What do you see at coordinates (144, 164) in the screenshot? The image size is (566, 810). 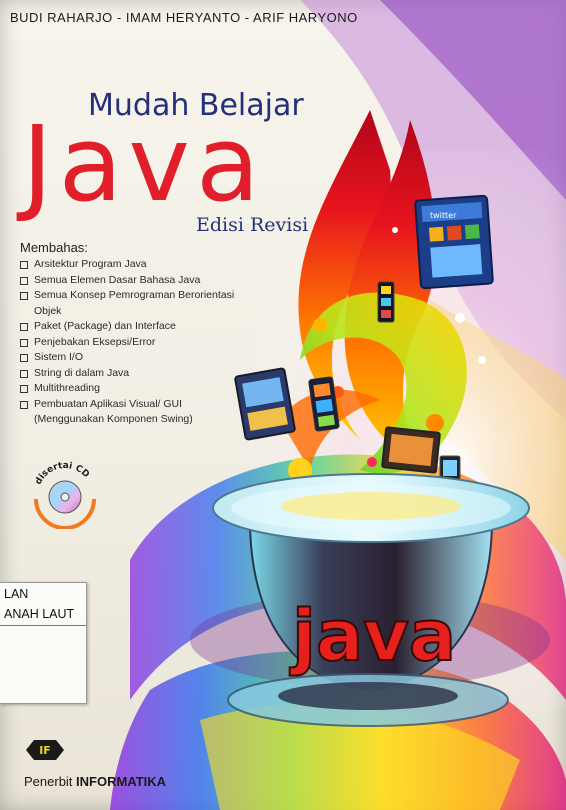 I see `book-title: Java` at bounding box center [144, 164].